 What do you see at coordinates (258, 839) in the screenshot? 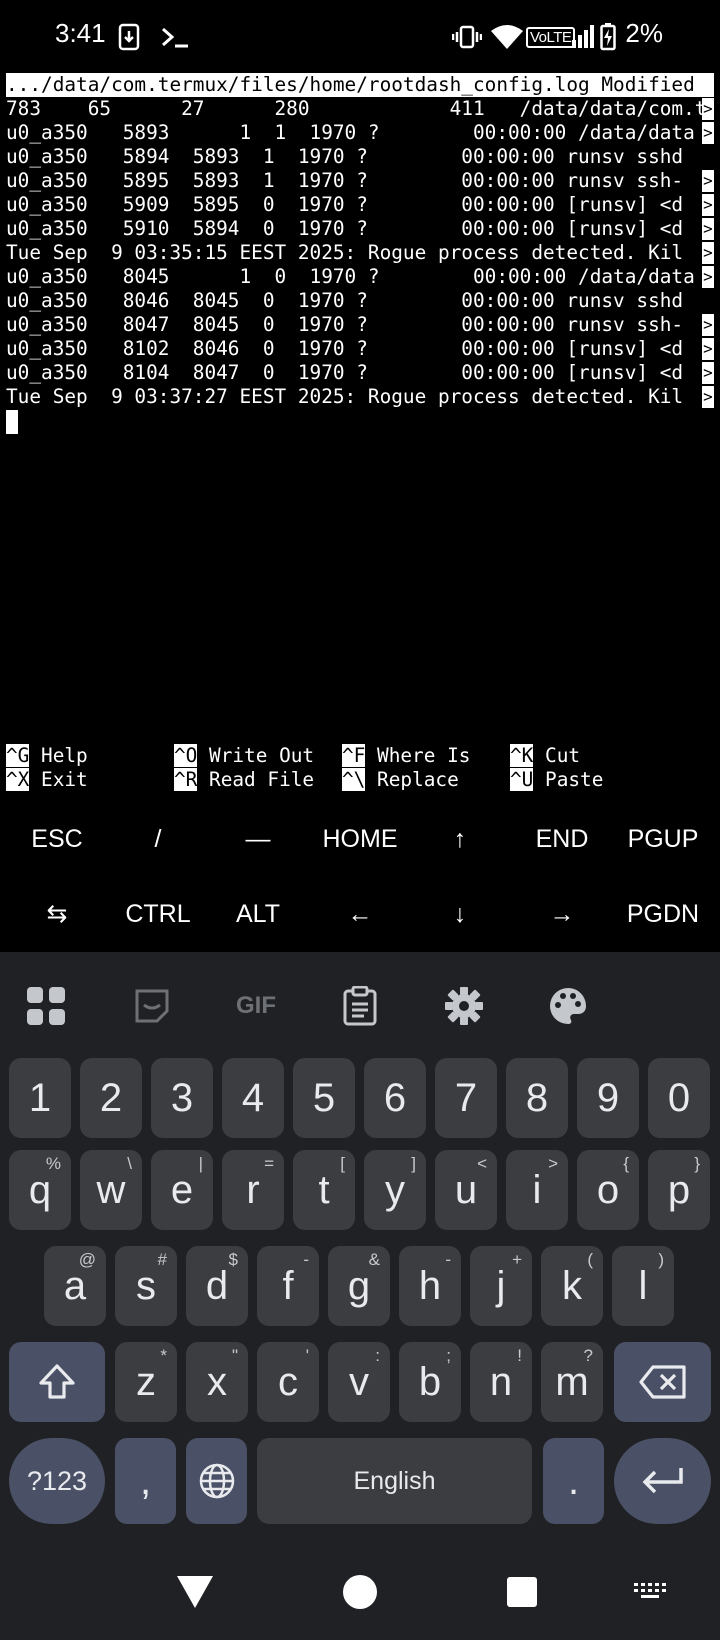
I see `extra-key-row1-2: —` at bounding box center [258, 839].